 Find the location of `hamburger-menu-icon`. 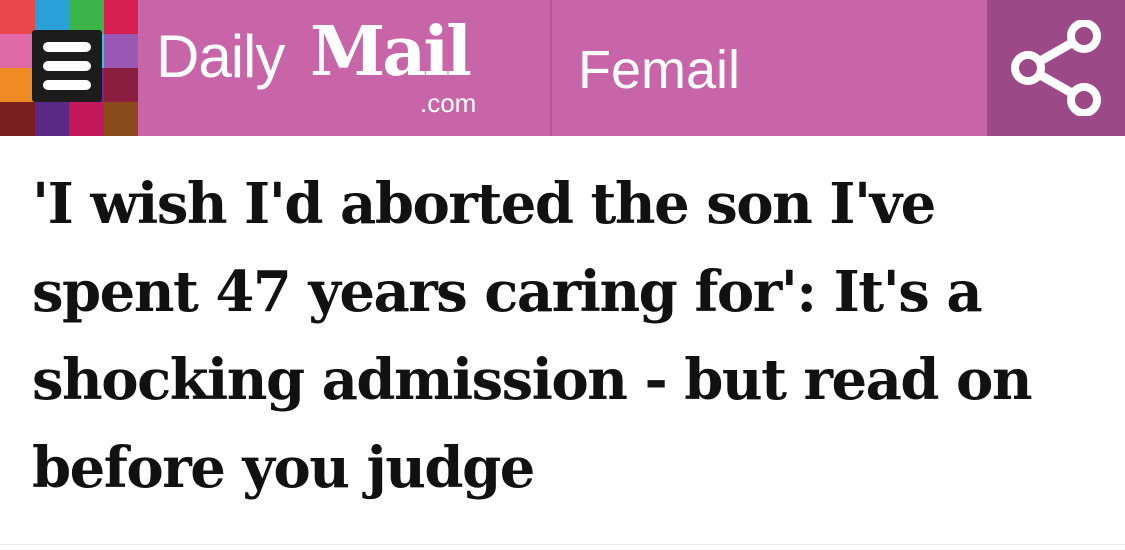

hamburger-menu-icon is located at coordinates (67, 66).